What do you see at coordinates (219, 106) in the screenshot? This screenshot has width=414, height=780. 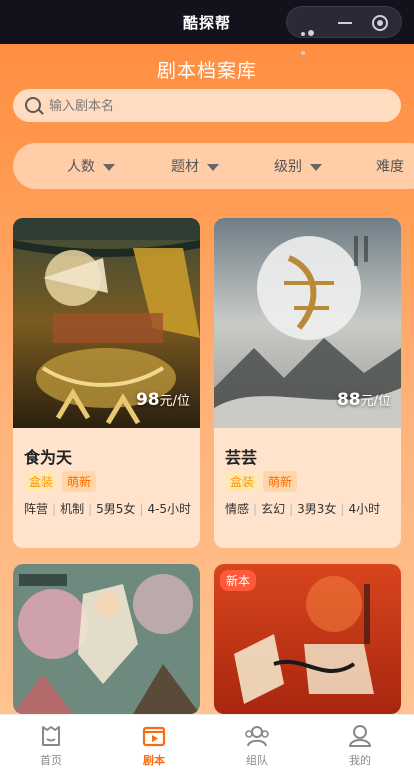 I see `search-input` at bounding box center [219, 106].